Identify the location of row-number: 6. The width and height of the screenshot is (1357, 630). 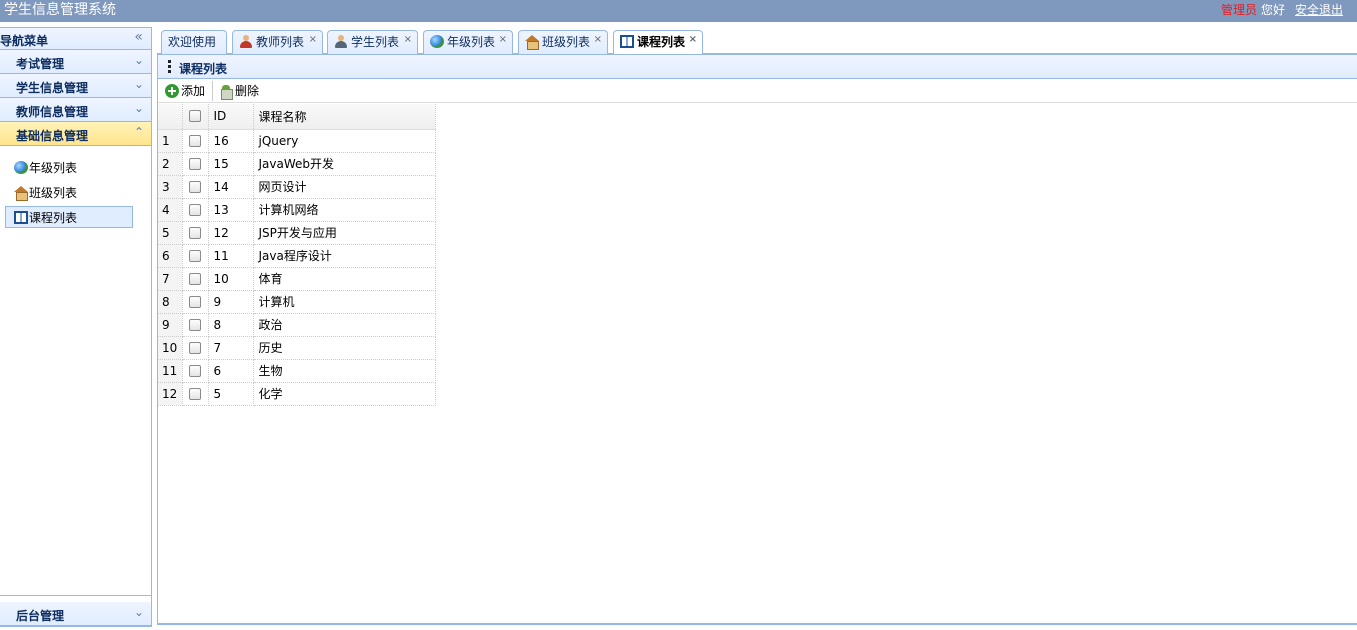
(170, 256).